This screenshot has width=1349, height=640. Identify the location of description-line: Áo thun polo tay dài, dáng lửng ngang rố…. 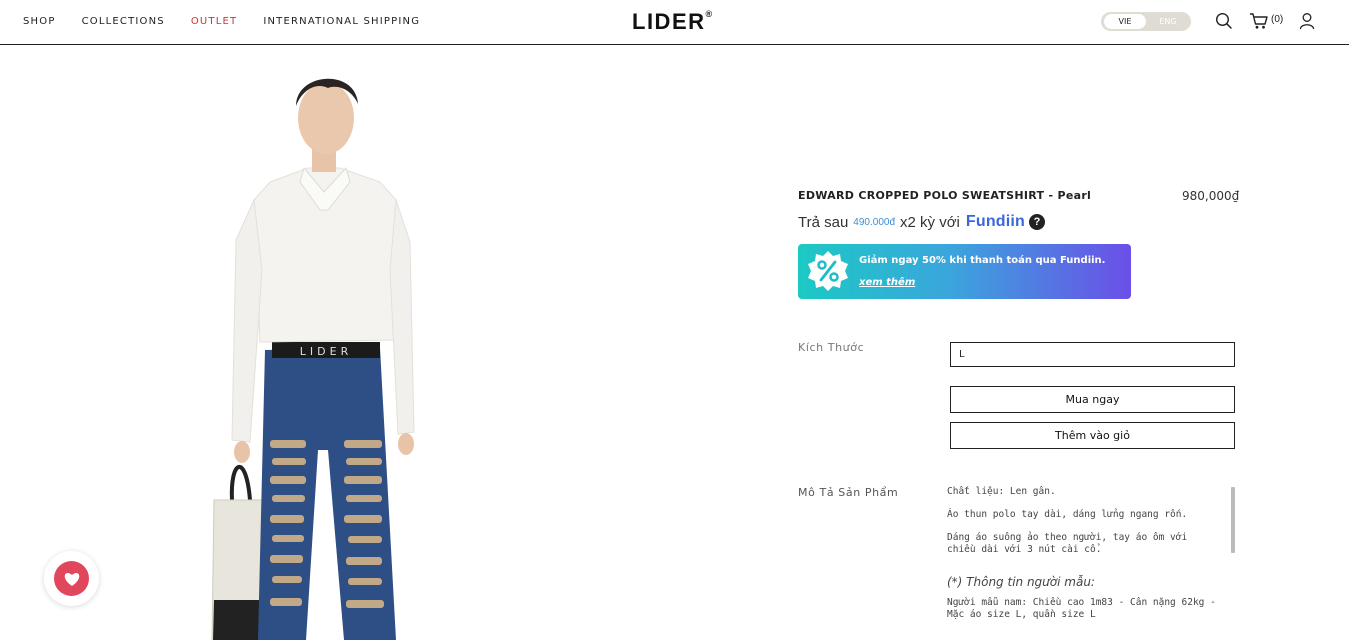
(1067, 514).